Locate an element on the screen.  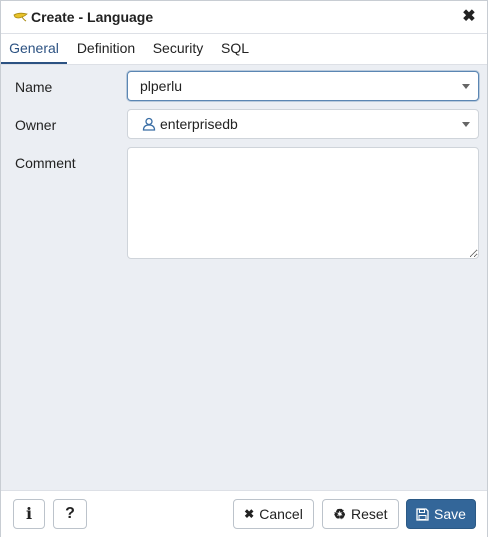
info-button: i is located at coordinates (29, 514).